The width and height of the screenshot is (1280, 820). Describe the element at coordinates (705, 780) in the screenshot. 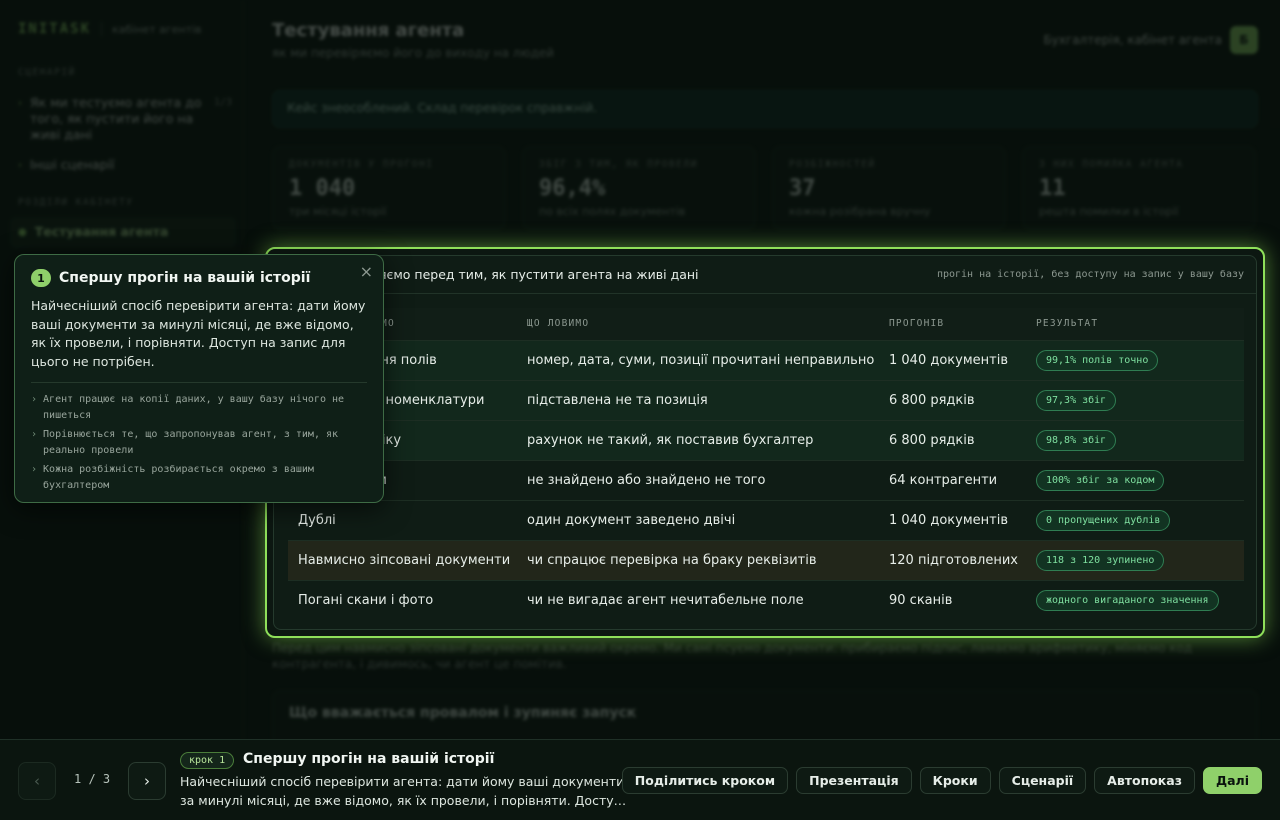

I see `share-step-button: Поділитись кроком` at that location.